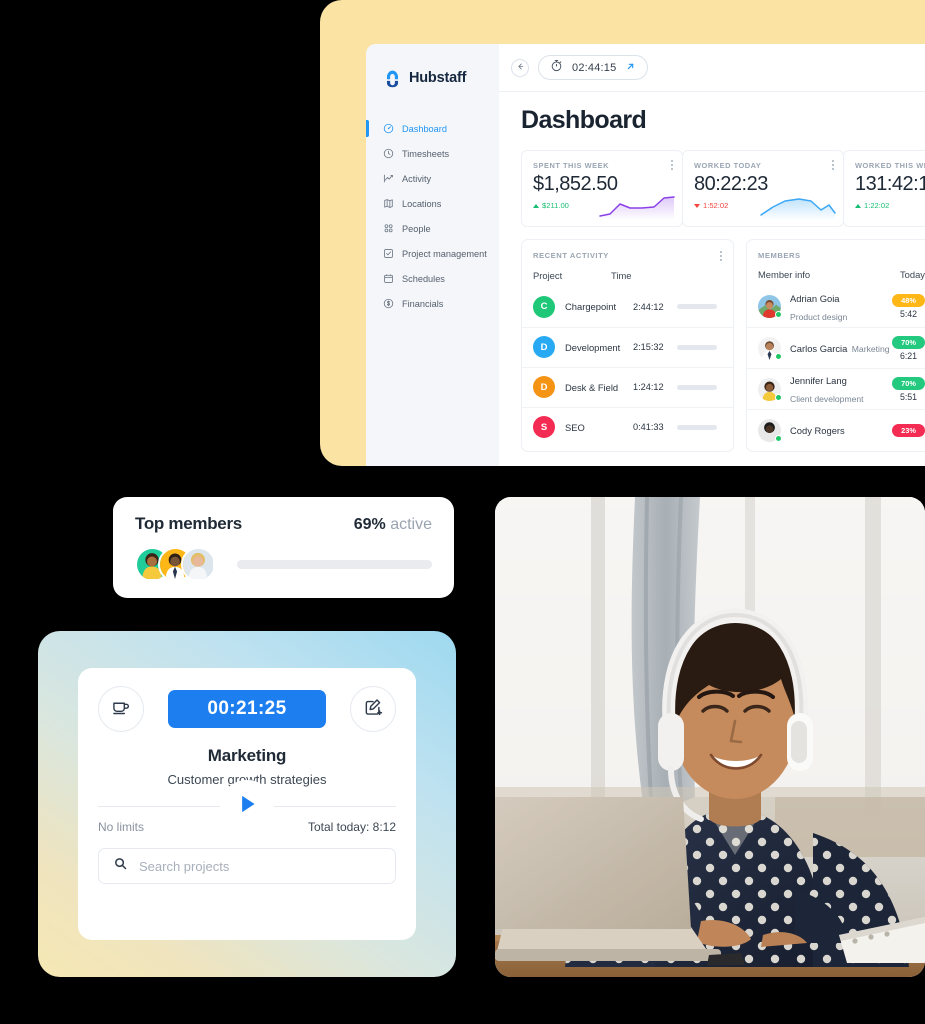 Image resolution: width=925 pixels, height=1024 pixels. I want to click on member-name: Adrian Goia, so click(815, 298).